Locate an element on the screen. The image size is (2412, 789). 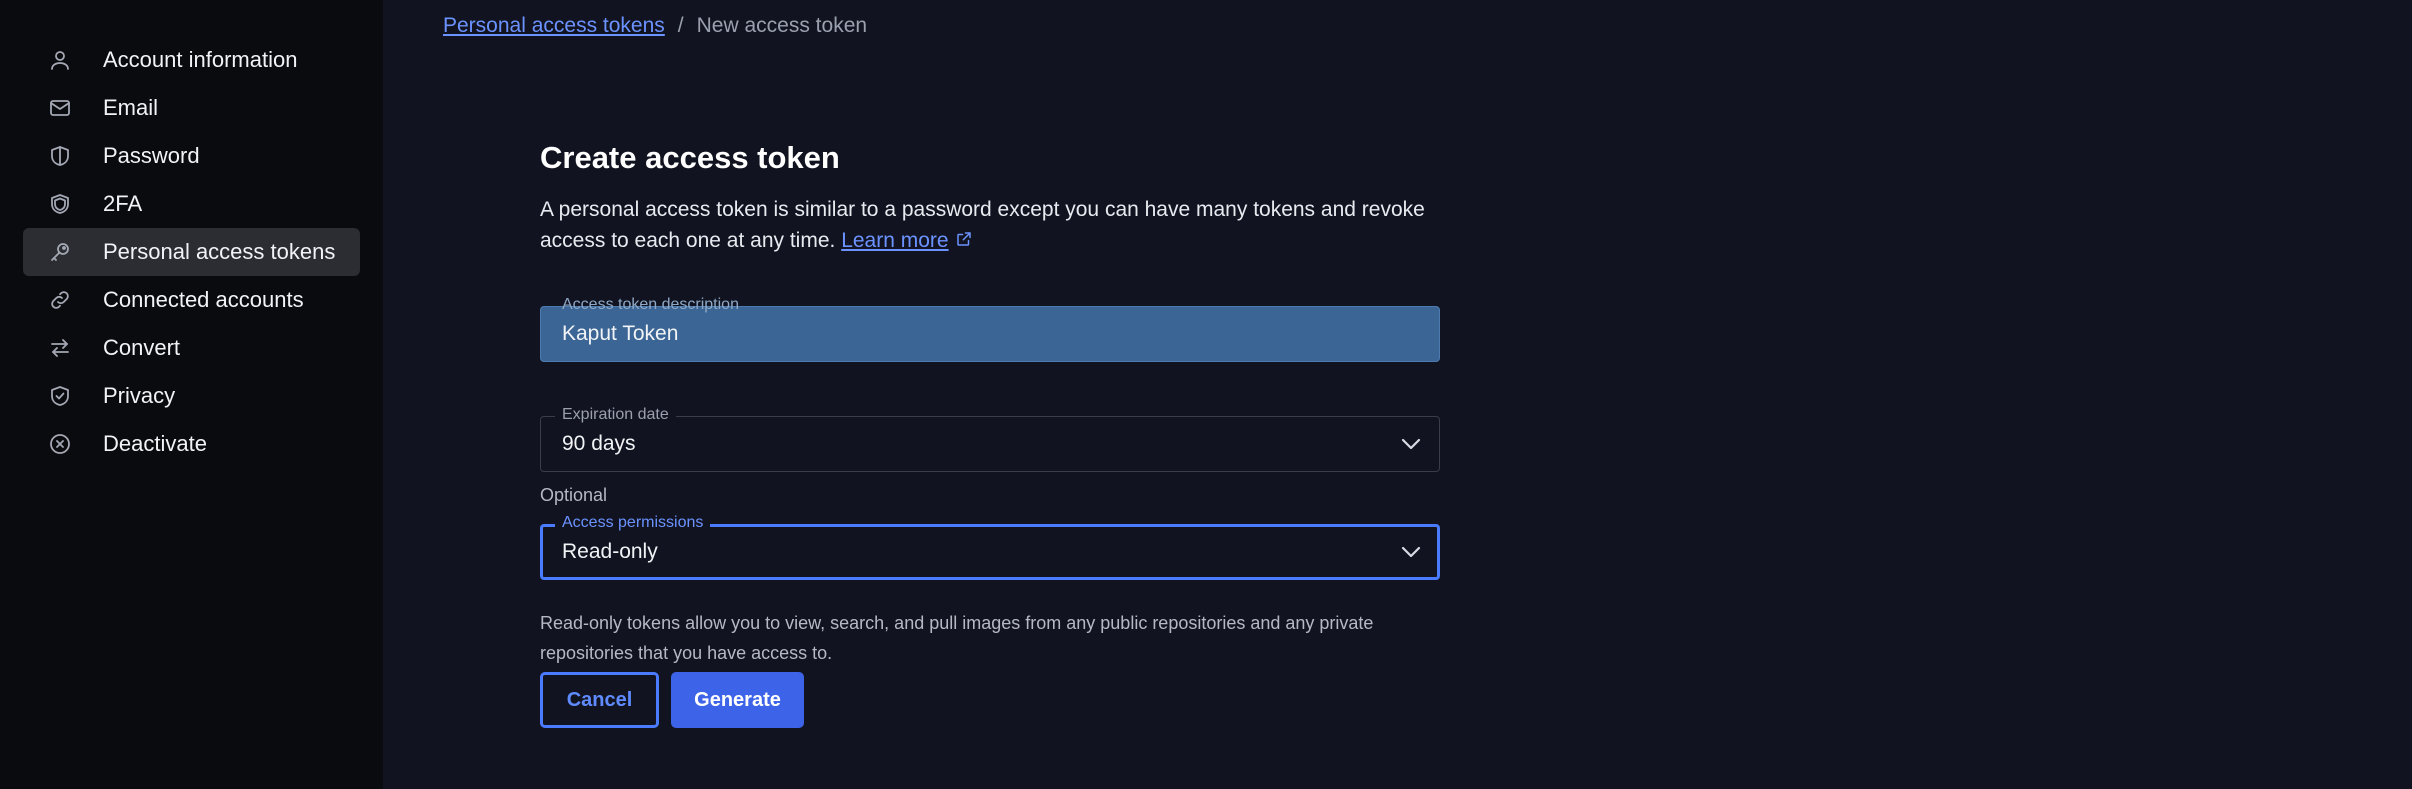
token-description-label: Access token description is located at coordinates (650, 304).